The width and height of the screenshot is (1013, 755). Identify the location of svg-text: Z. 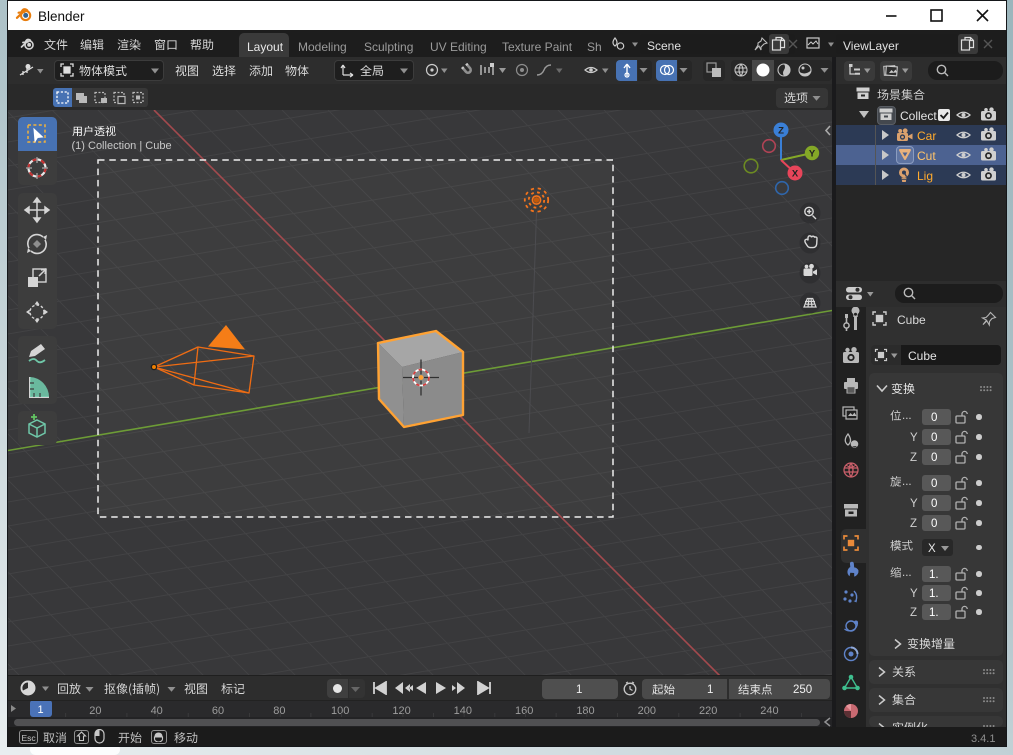
(781, 131).